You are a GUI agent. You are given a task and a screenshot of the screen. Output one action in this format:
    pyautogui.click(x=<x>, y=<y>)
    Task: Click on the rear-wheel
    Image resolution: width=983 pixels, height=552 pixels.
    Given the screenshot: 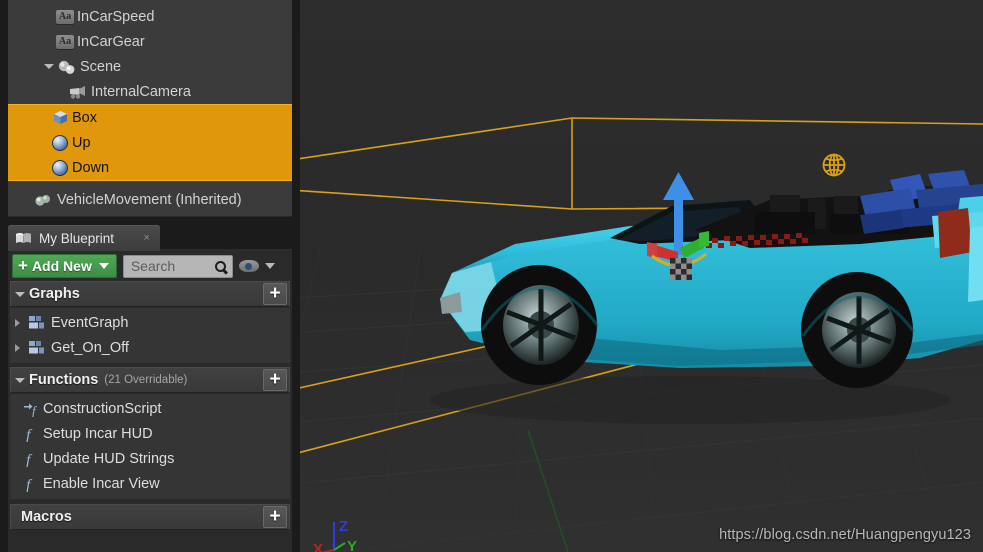 What is the action you would take?
    pyautogui.click(x=857, y=330)
    